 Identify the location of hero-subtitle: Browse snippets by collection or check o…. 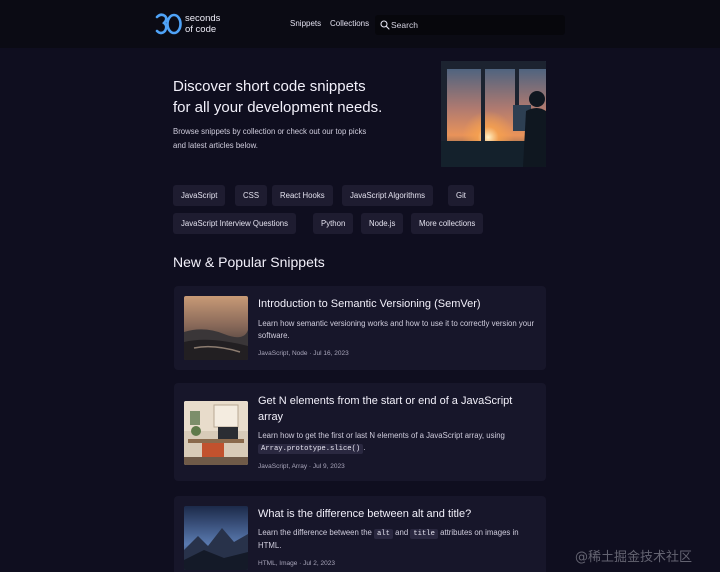
(270, 138).